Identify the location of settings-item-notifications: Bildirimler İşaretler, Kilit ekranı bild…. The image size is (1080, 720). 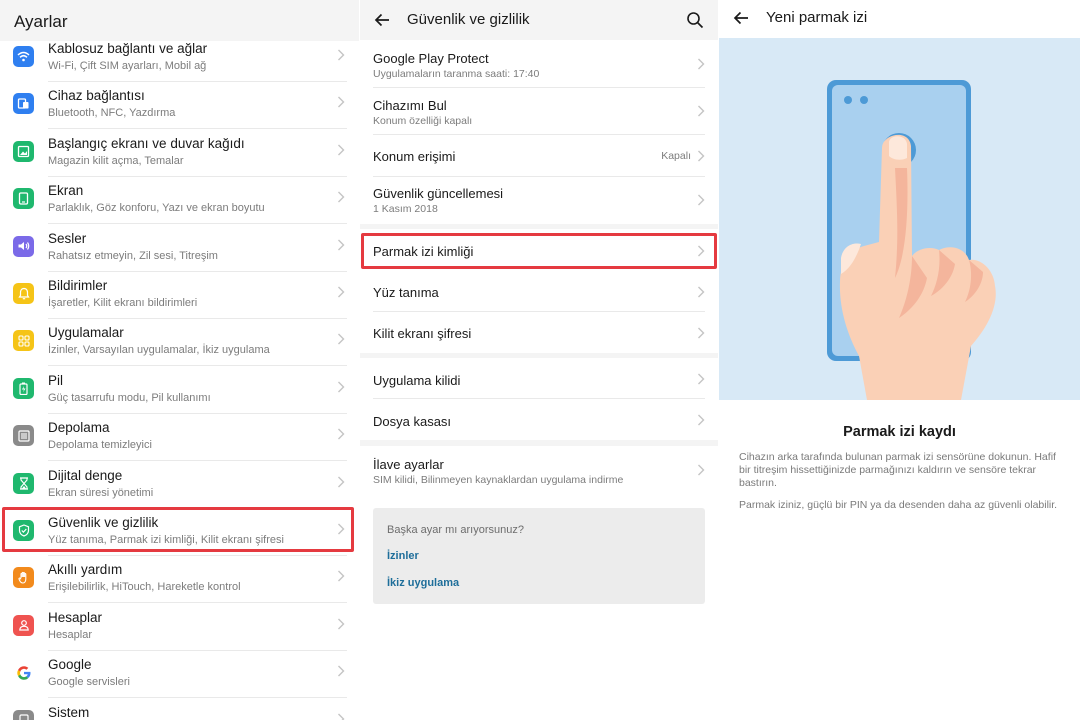
(179, 295).